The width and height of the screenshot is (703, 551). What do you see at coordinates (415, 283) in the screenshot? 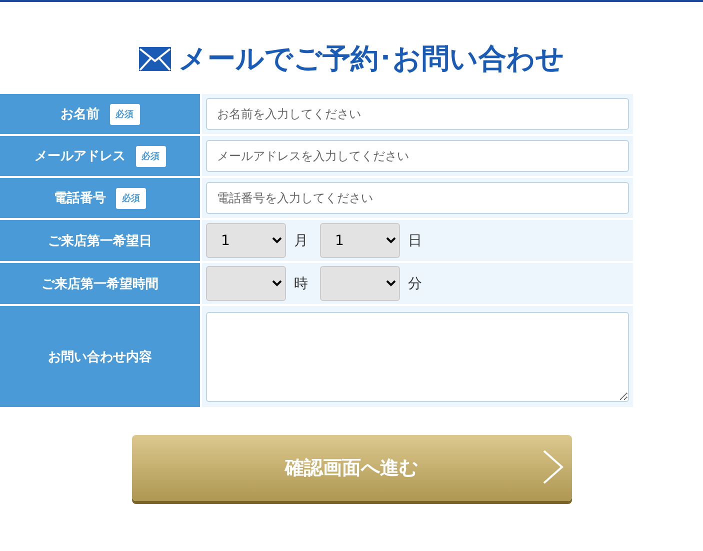
I see `unit-label: 分` at bounding box center [415, 283].